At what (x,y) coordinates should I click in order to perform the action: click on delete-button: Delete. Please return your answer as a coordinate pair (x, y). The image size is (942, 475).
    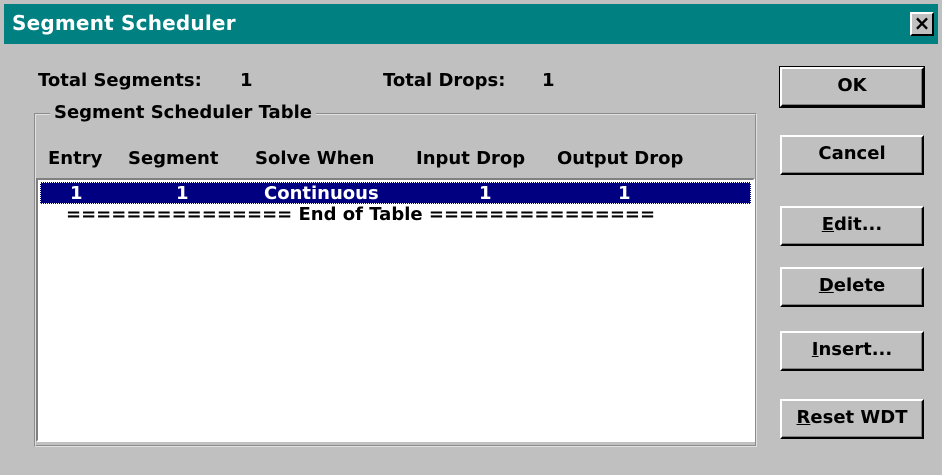
    Looking at the image, I should click on (852, 287).